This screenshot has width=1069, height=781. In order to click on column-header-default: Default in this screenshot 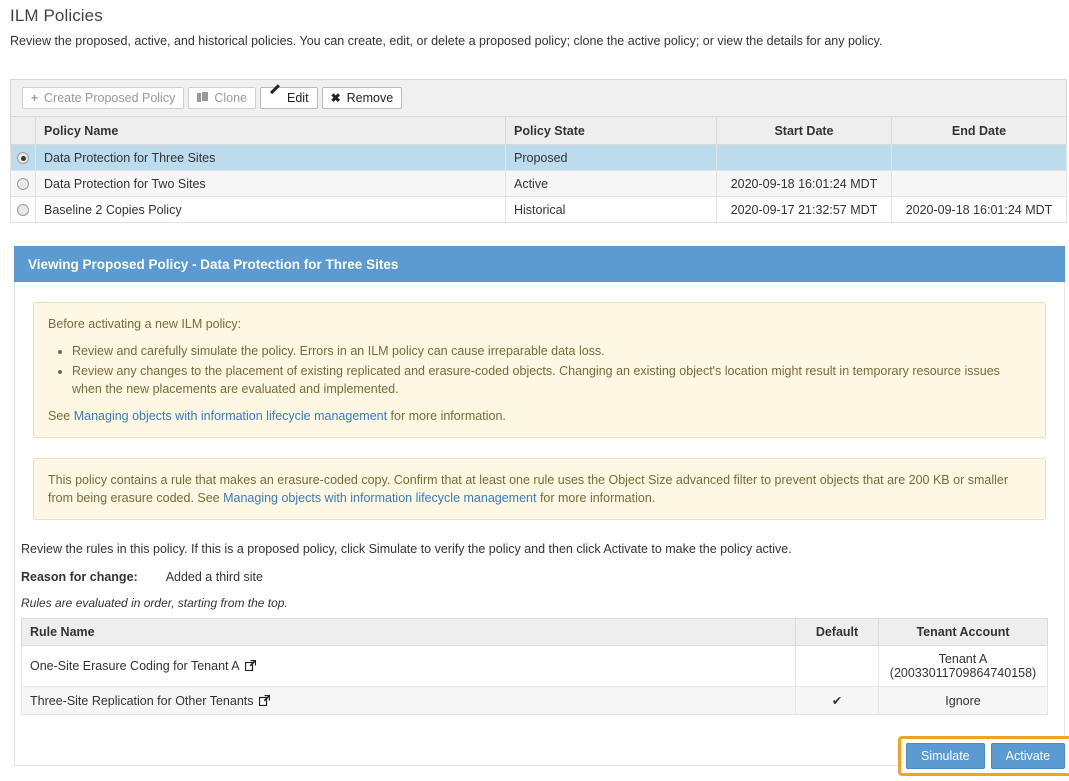, I will do `click(837, 632)`.